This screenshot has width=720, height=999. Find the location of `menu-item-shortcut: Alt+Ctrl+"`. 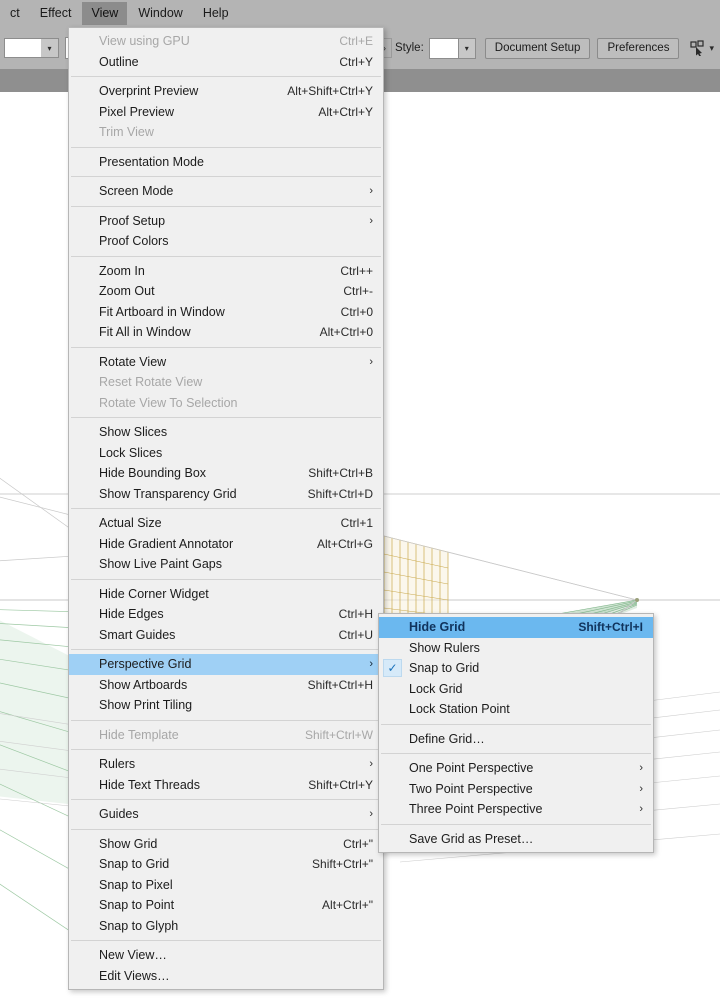

menu-item-shortcut: Alt+Ctrl+" is located at coordinates (347, 905).